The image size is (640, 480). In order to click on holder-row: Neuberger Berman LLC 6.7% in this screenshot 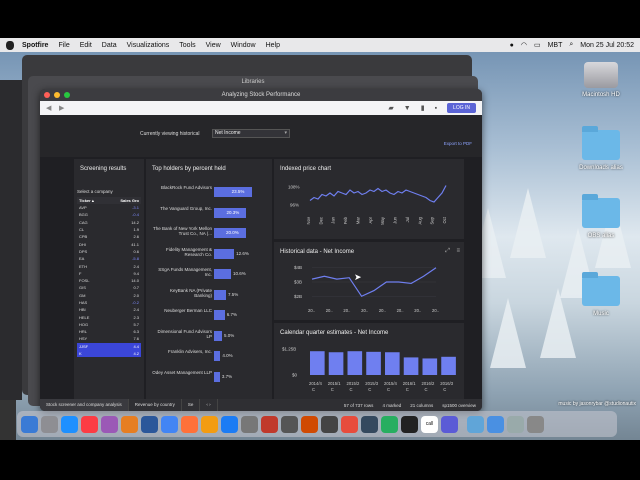, I will do `click(209, 318)`.